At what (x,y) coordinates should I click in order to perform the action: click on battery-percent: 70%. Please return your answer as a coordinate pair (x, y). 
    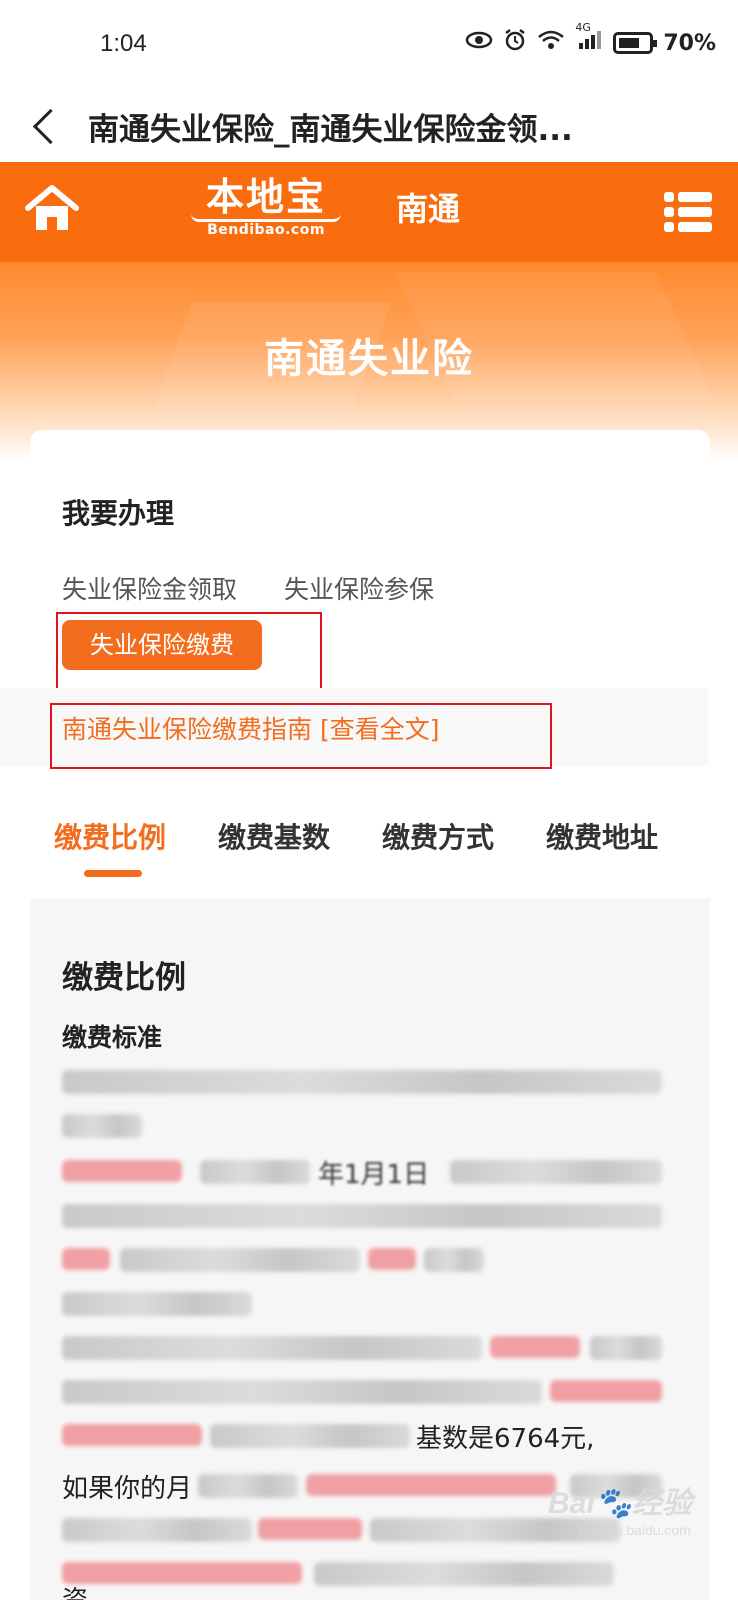
    Looking at the image, I should click on (689, 43).